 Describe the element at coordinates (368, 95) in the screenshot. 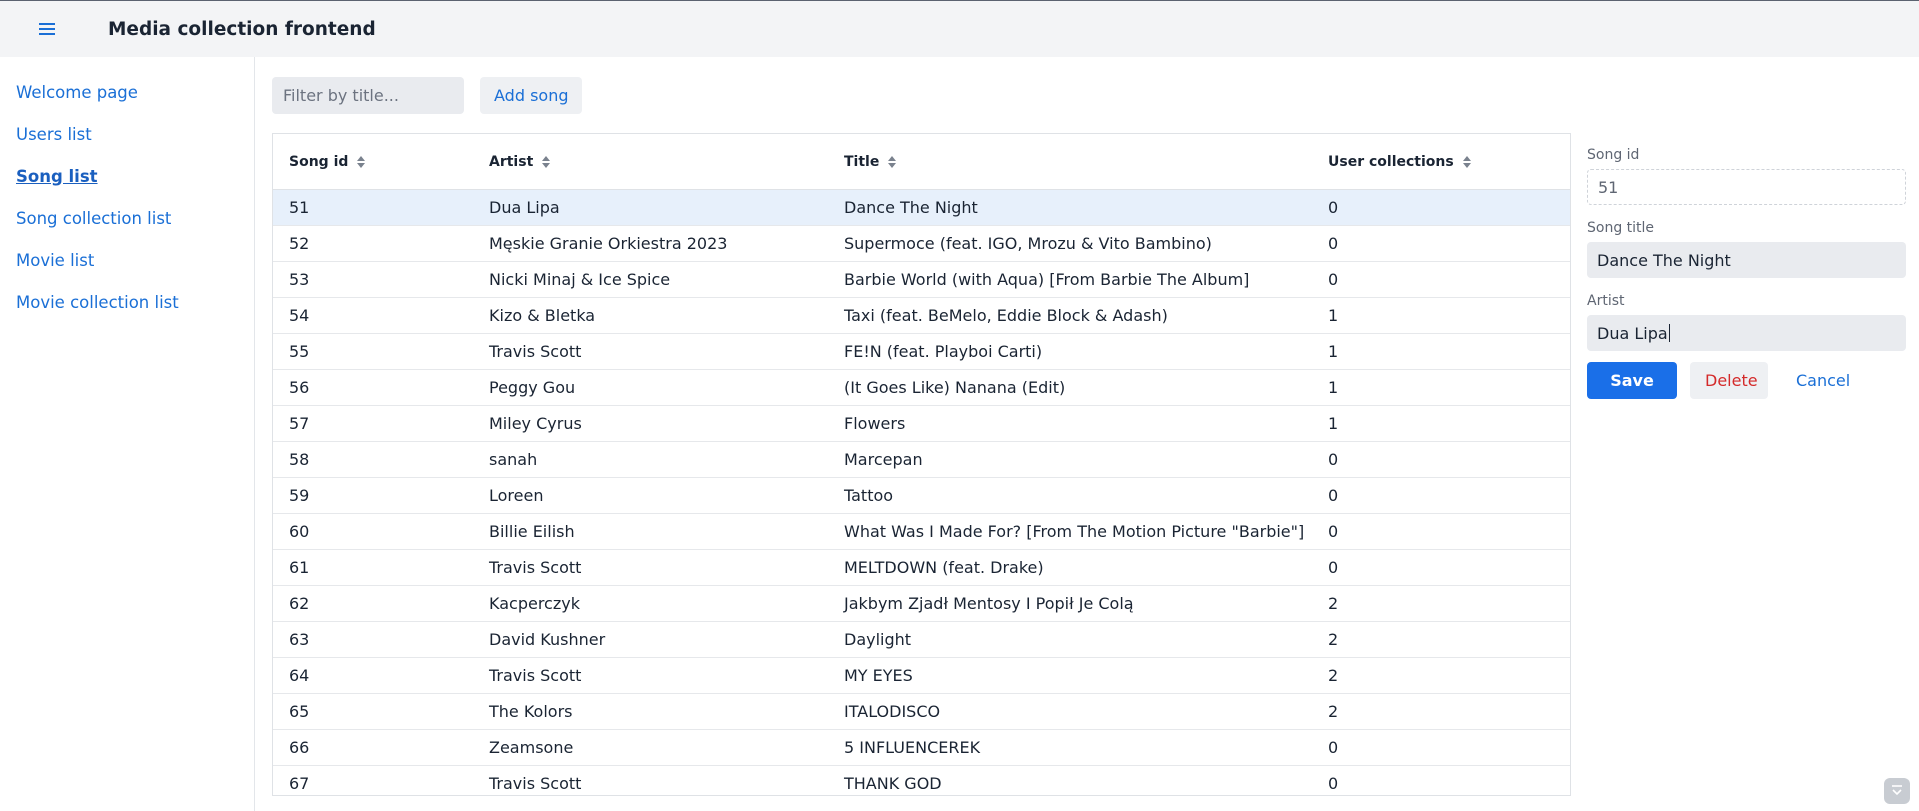

I see `filter-by-title-input` at that location.